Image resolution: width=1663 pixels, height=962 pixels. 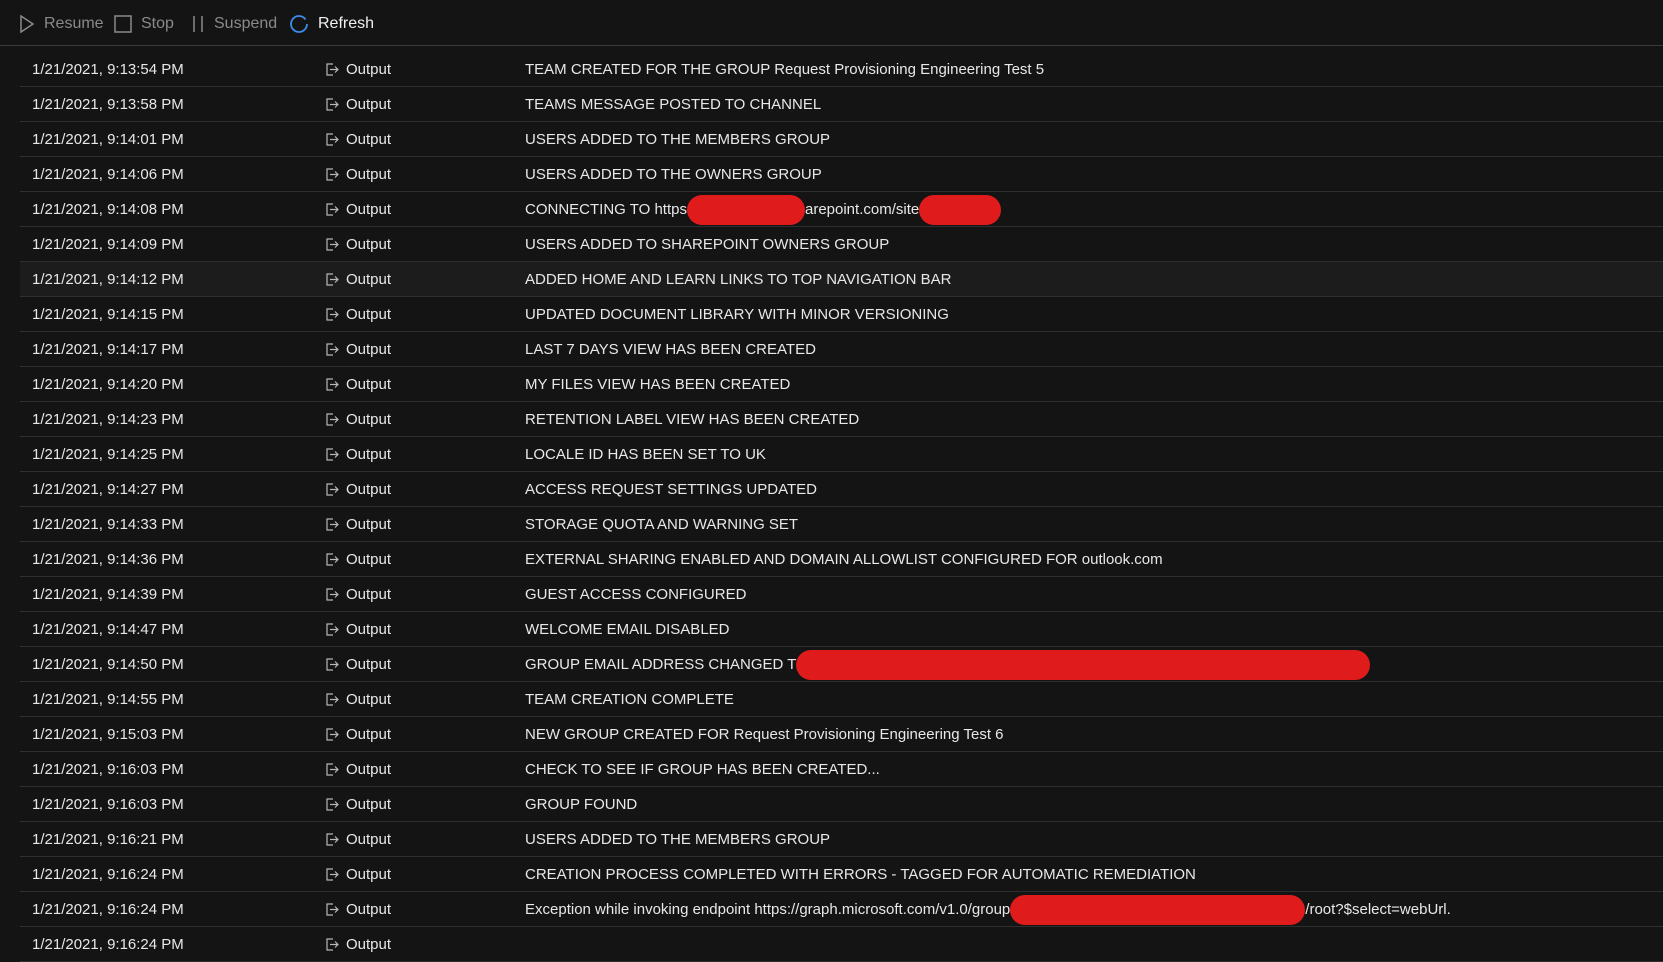 What do you see at coordinates (157, 23) in the screenshot?
I see `stop-label: Stop` at bounding box center [157, 23].